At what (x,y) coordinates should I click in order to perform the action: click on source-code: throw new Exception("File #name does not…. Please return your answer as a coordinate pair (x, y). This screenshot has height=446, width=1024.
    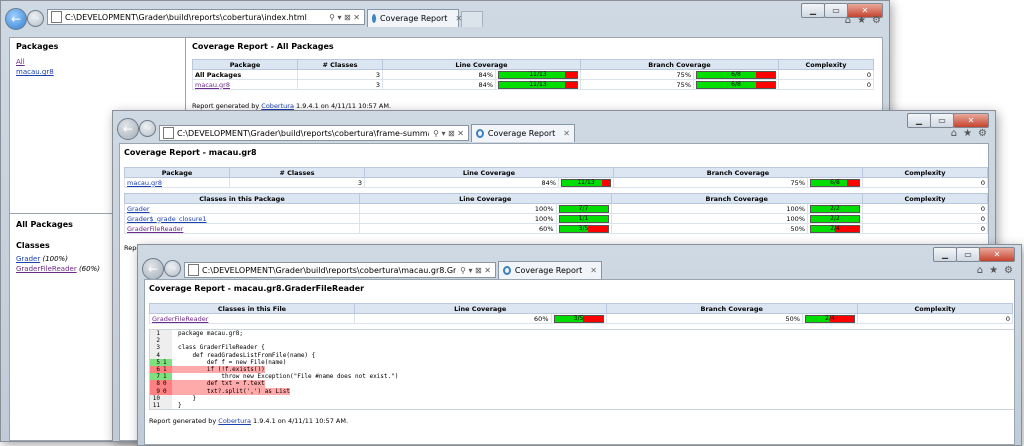
    Looking at the image, I should click on (288, 377).